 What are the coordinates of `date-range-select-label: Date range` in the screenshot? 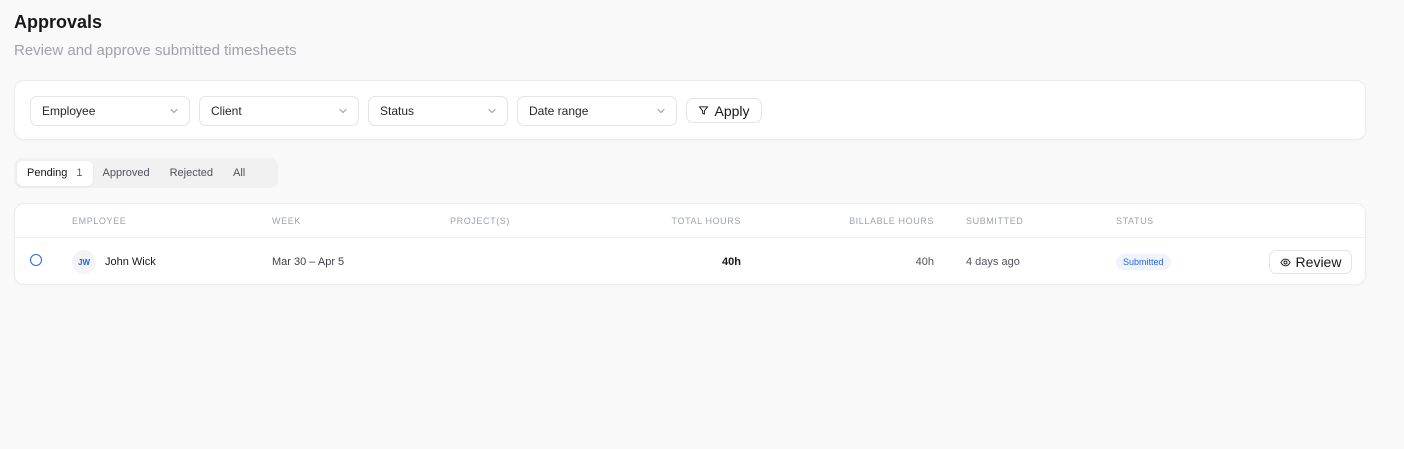 It's located at (559, 111).